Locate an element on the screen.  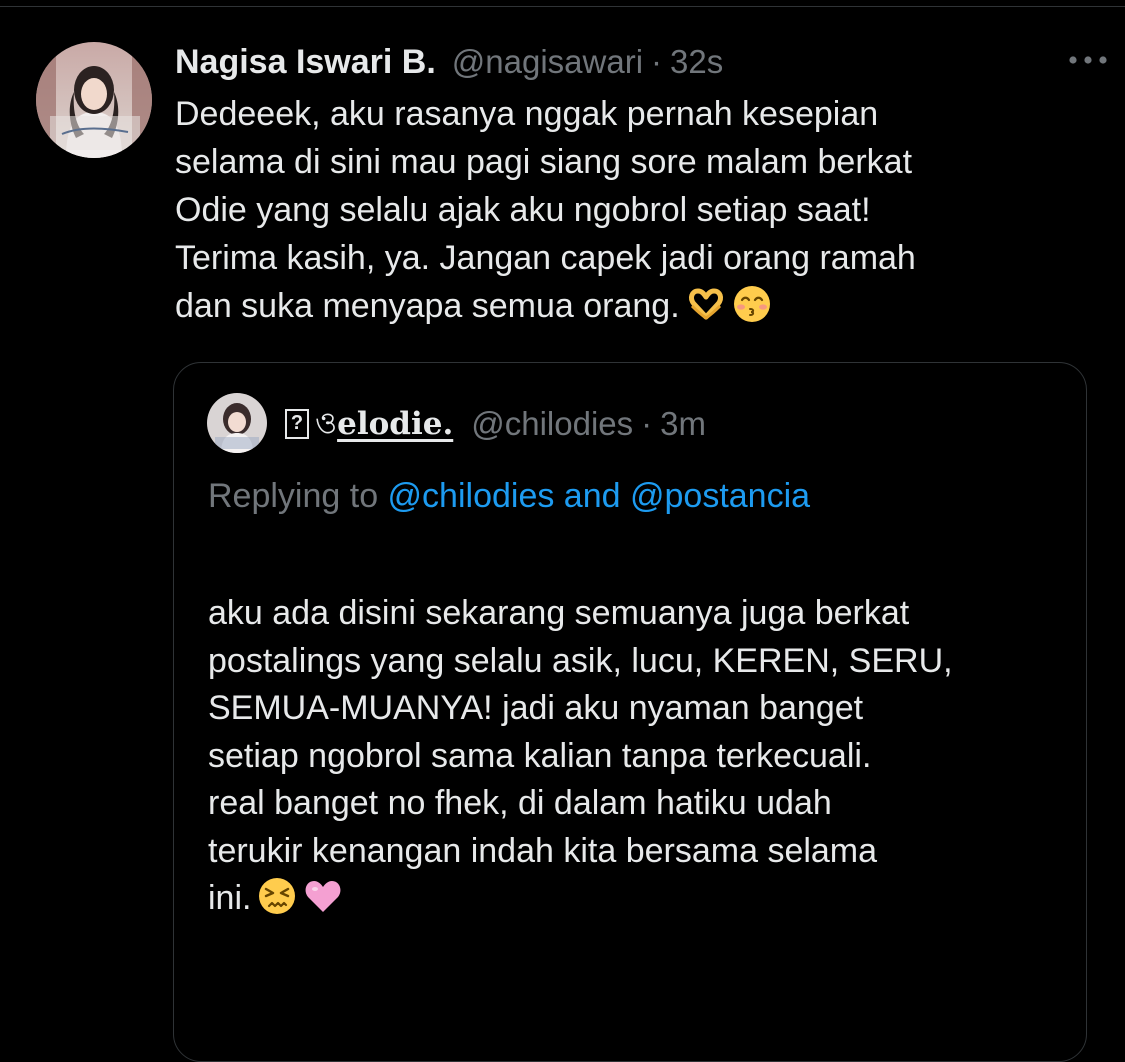
quoted-author-avatar is located at coordinates (237, 423).